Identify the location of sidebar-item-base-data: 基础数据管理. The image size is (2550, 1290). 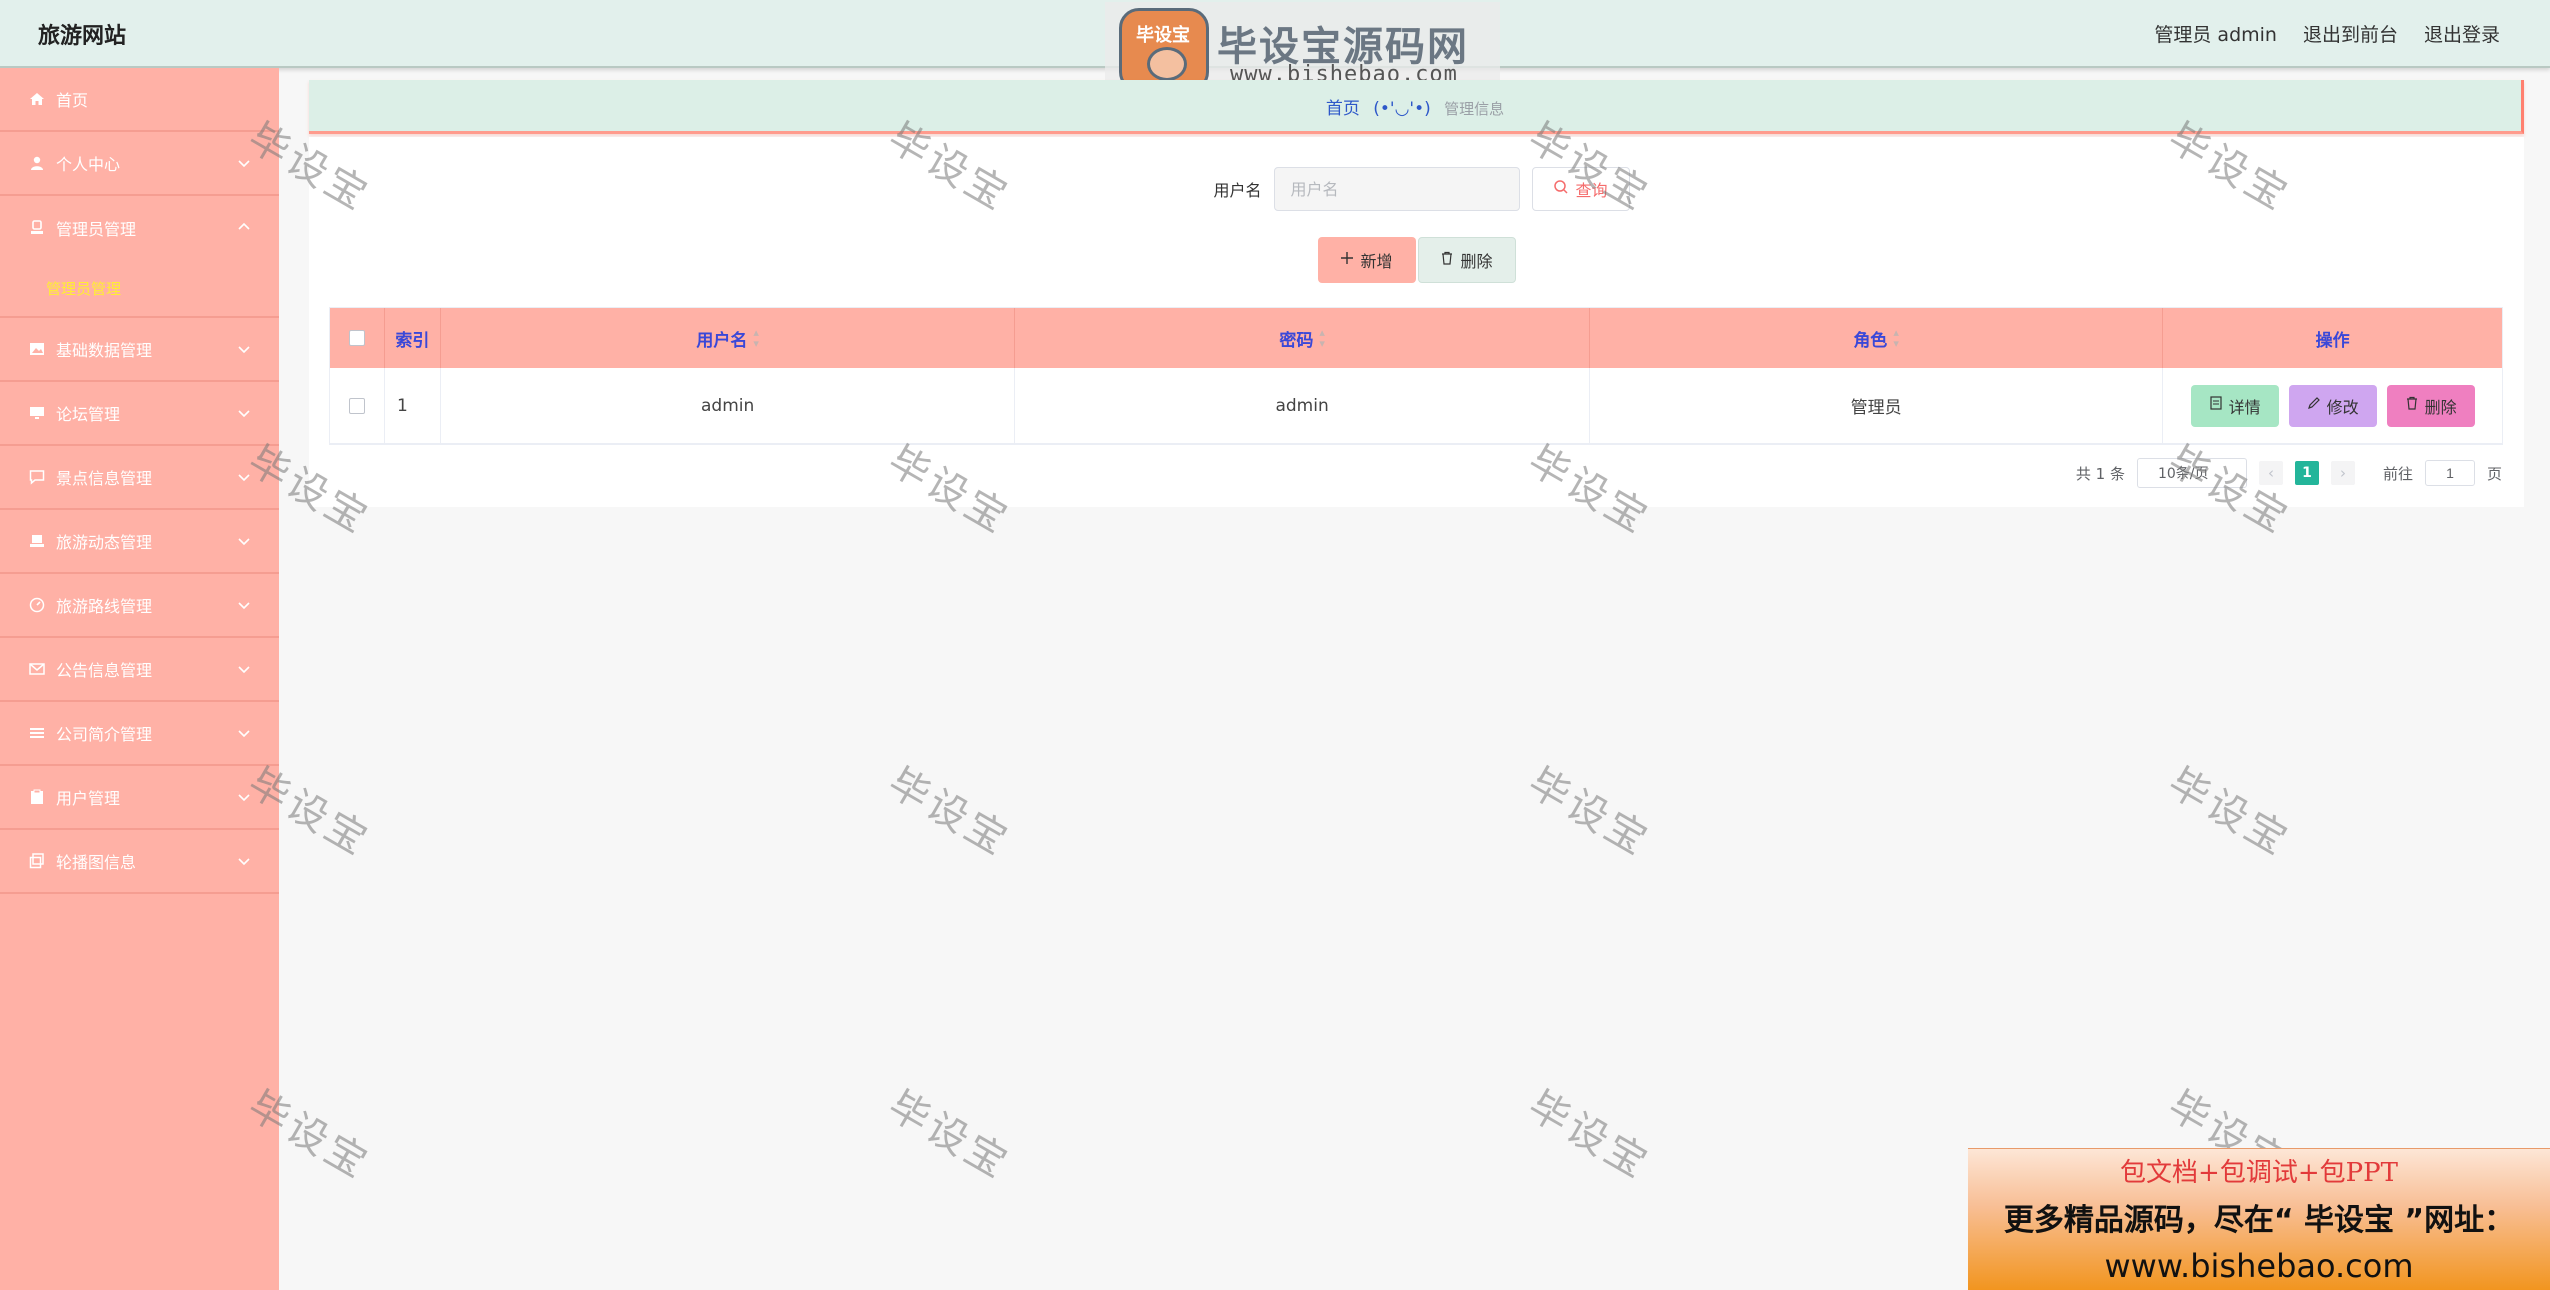
(139, 350).